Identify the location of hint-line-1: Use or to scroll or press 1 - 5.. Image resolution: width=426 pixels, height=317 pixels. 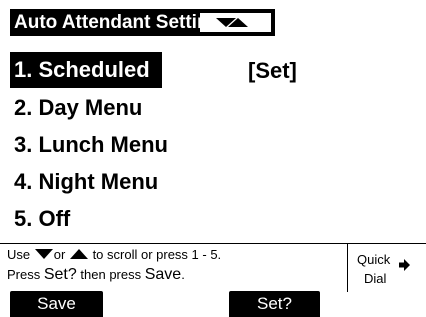
(114, 254).